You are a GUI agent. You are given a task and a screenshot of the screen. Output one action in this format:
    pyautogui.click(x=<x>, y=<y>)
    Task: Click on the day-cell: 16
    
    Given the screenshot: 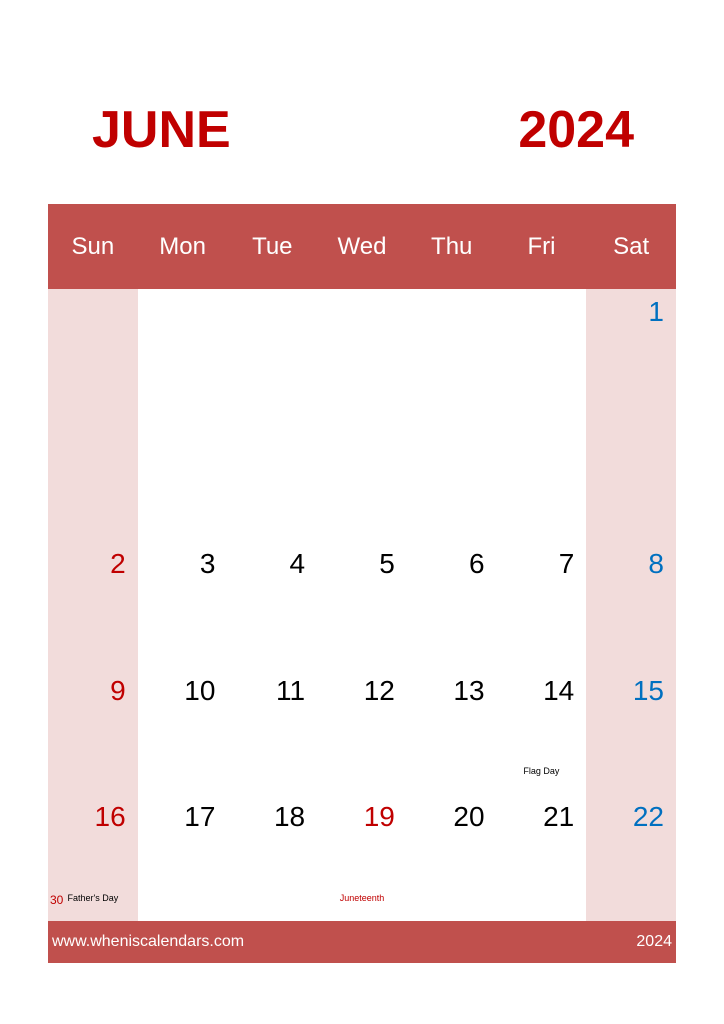 What is the action you would take?
    pyautogui.click(x=93, y=750)
    